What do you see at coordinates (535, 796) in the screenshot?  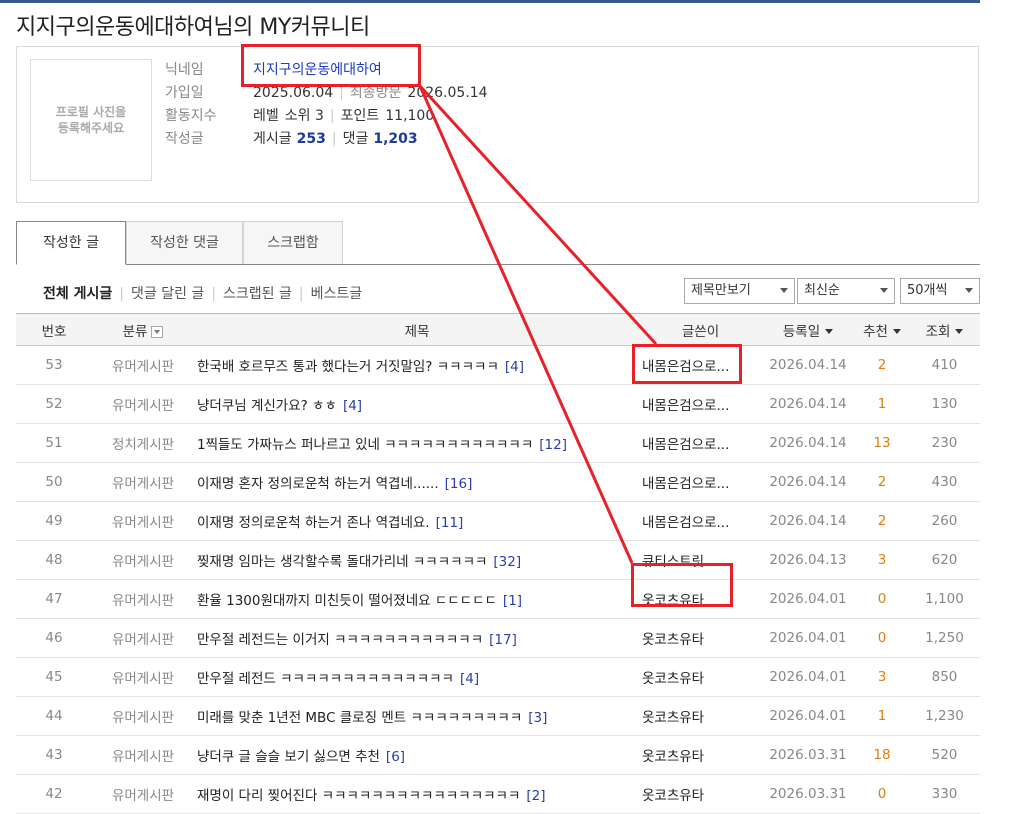 I see `comment-count-link: [2]` at bounding box center [535, 796].